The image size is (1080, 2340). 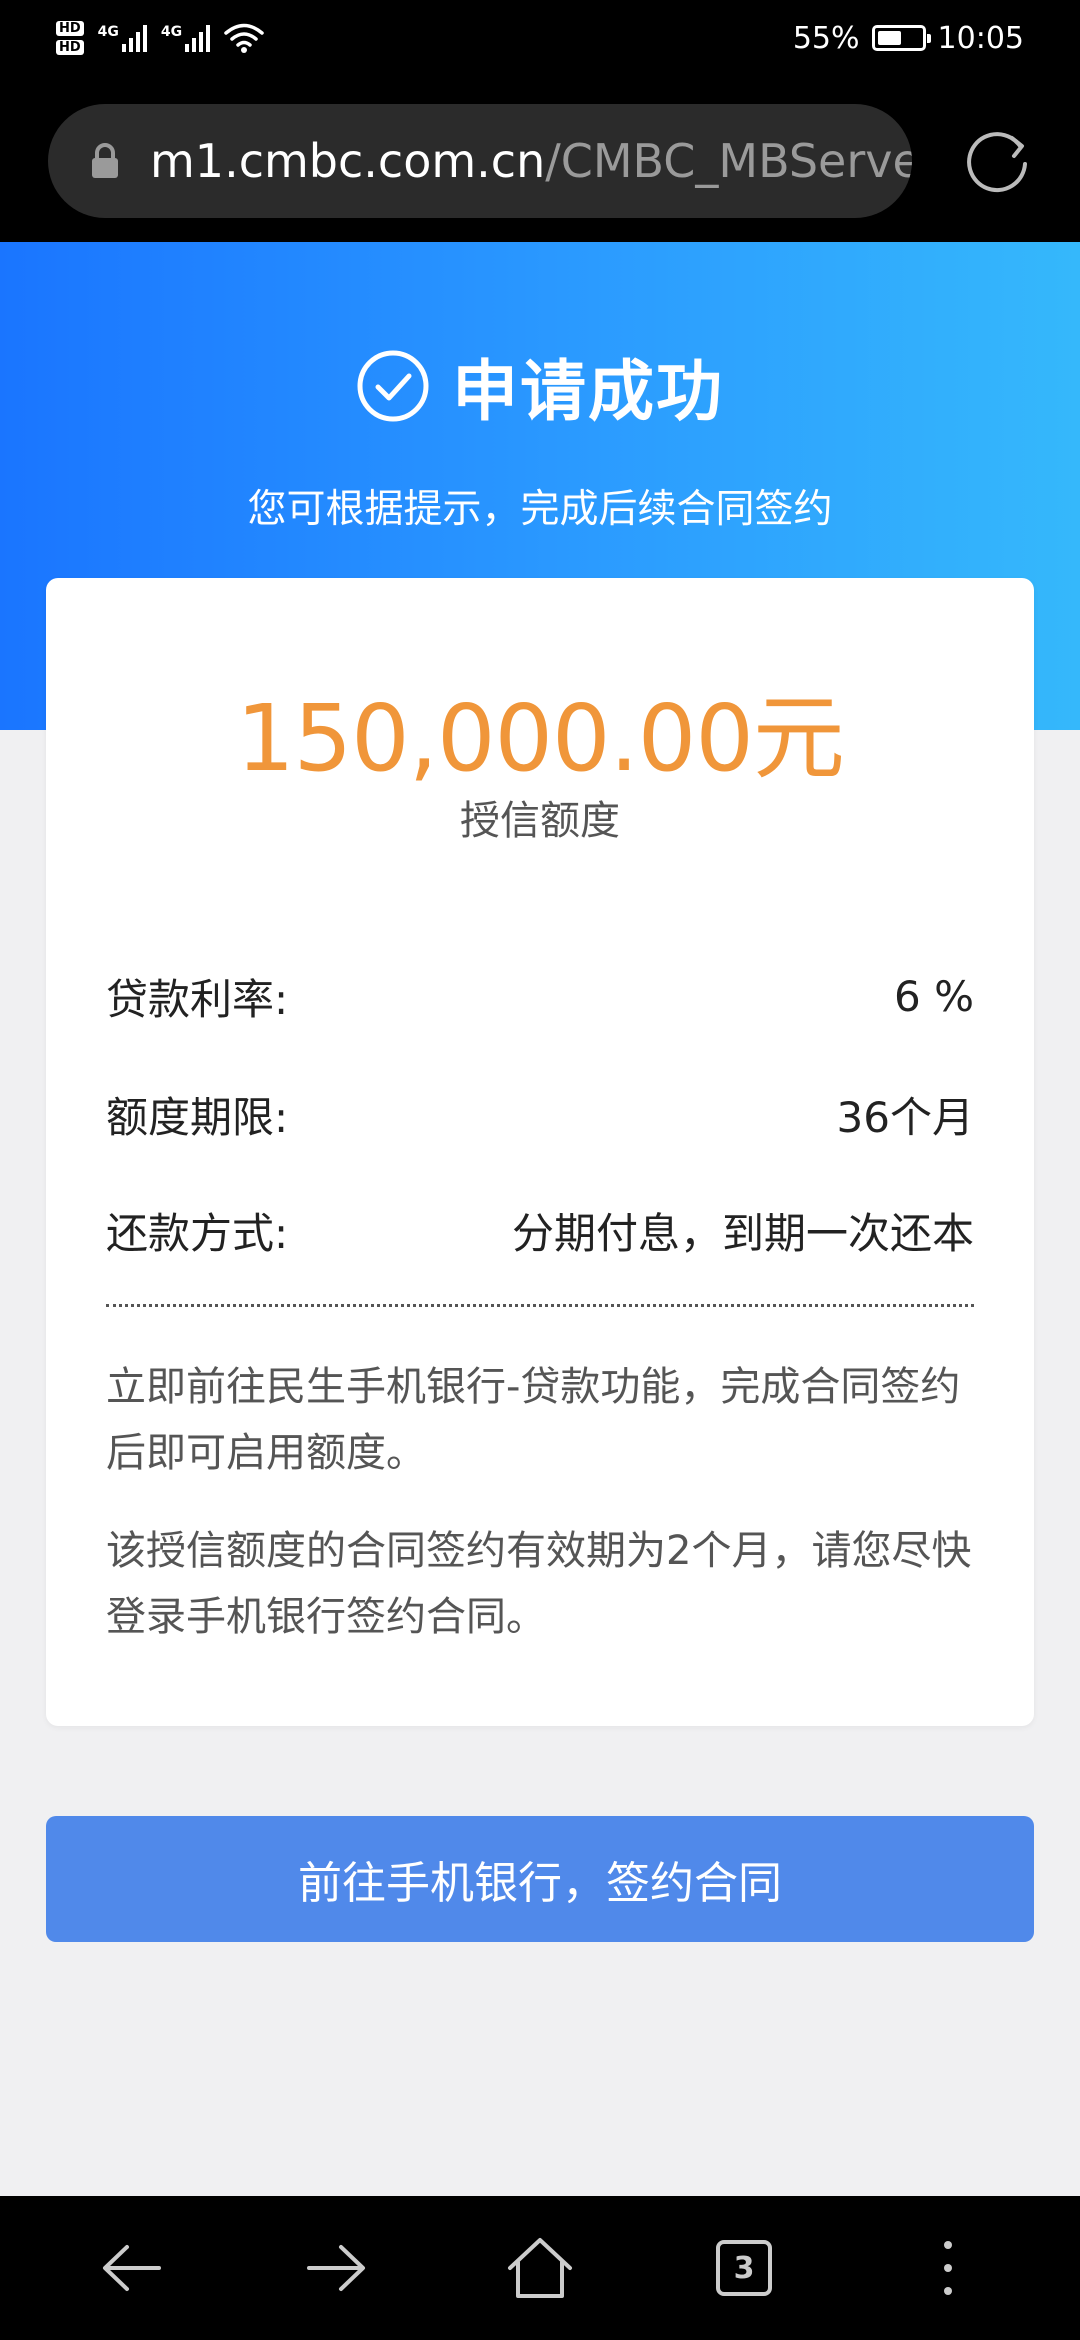 What do you see at coordinates (540, 996) in the screenshot?
I see `detail-row-rate: 贷款利率: 6 %` at bounding box center [540, 996].